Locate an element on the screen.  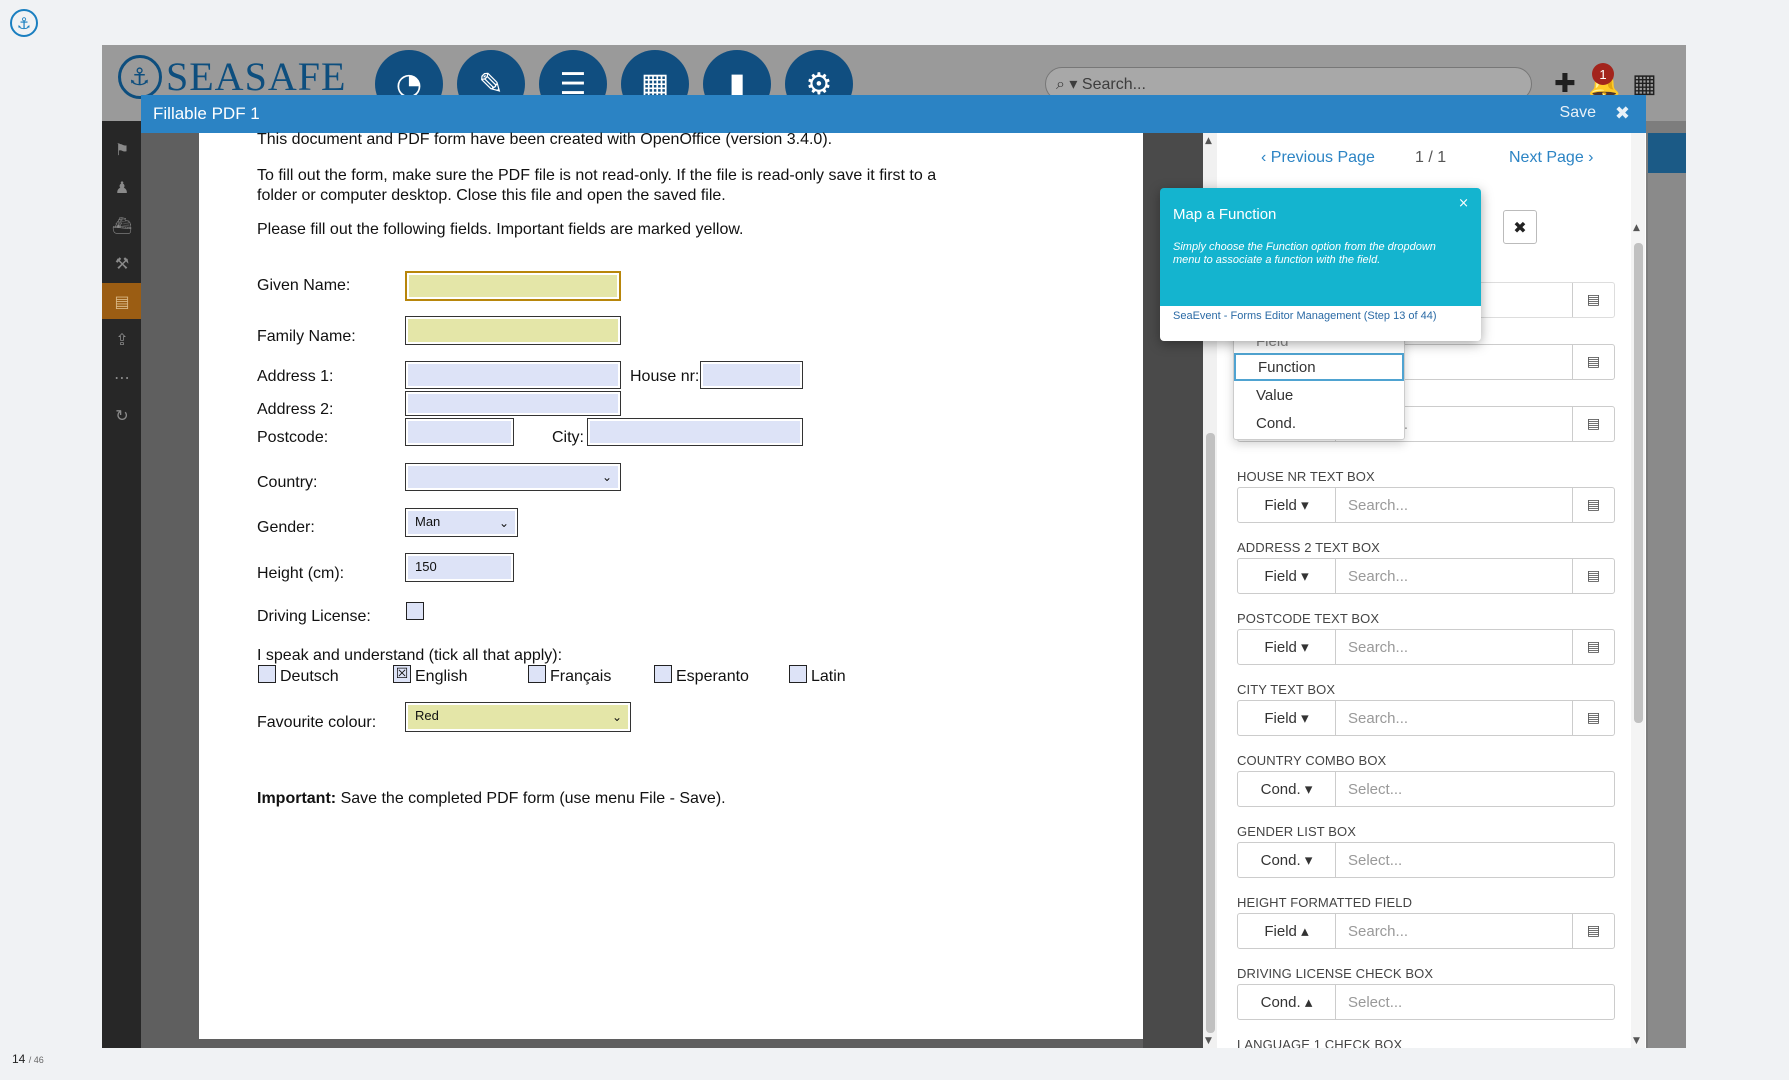
menu-item-value: Value is located at coordinates (1319, 395).